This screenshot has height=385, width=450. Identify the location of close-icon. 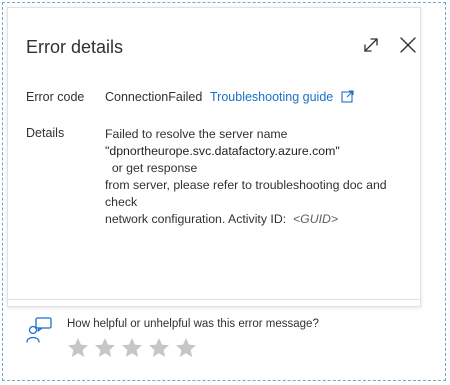
(408, 45).